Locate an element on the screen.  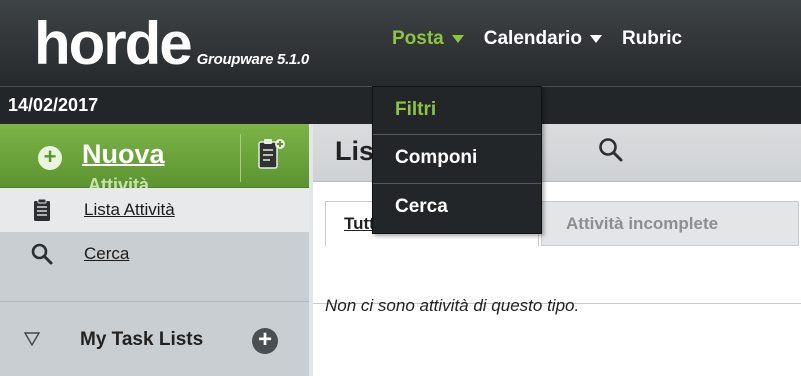
new-task-button: + Nuova Attività is located at coordinates (154, 156).